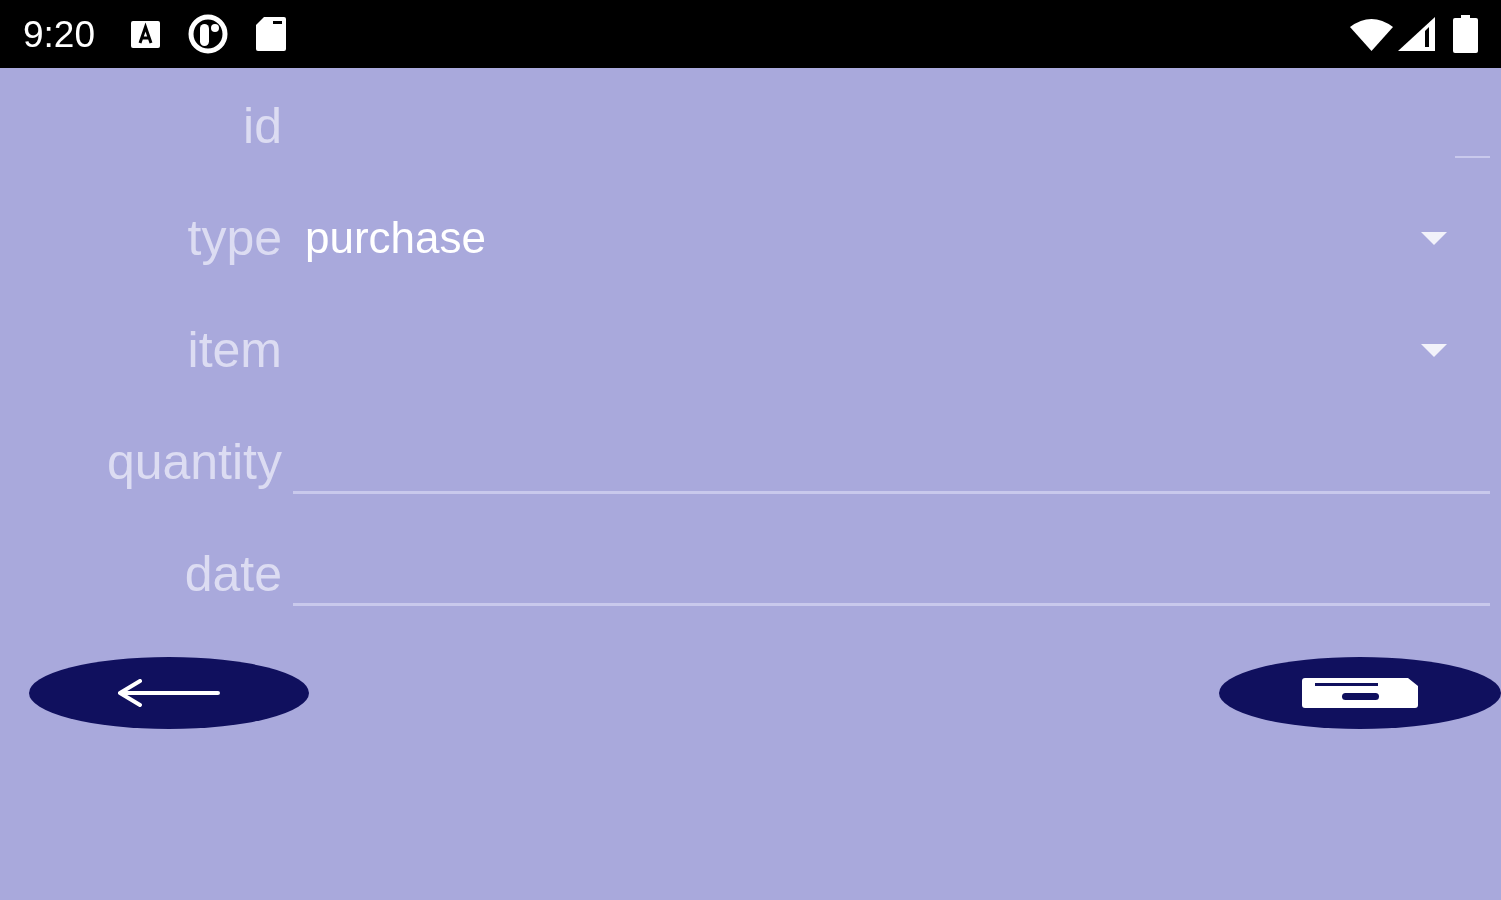  I want to click on battery-icon, so click(1465, 34).